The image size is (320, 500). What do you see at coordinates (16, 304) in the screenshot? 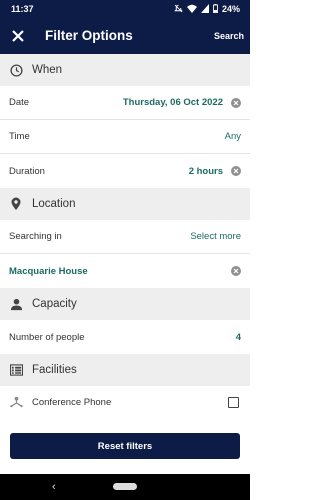
I see `person-icon` at bounding box center [16, 304].